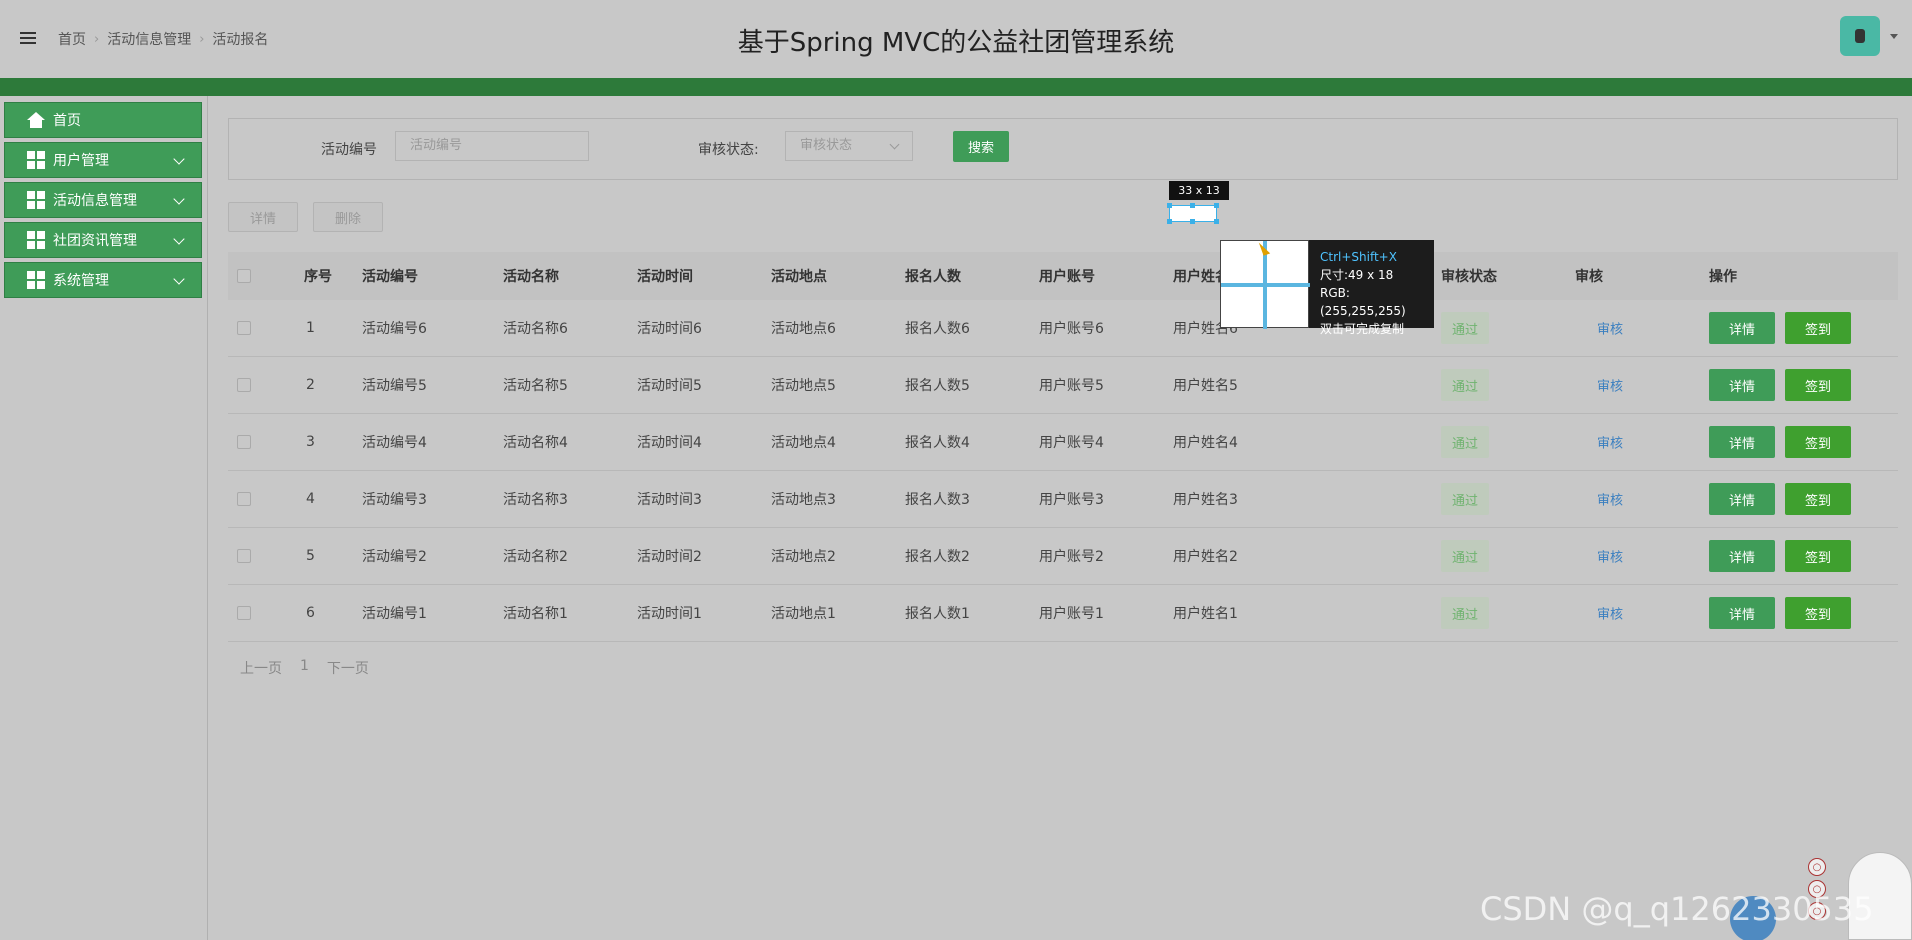 The width and height of the screenshot is (1912, 940). Describe the element at coordinates (669, 500) in the screenshot. I see `cell-time: 活动时间3` at that location.